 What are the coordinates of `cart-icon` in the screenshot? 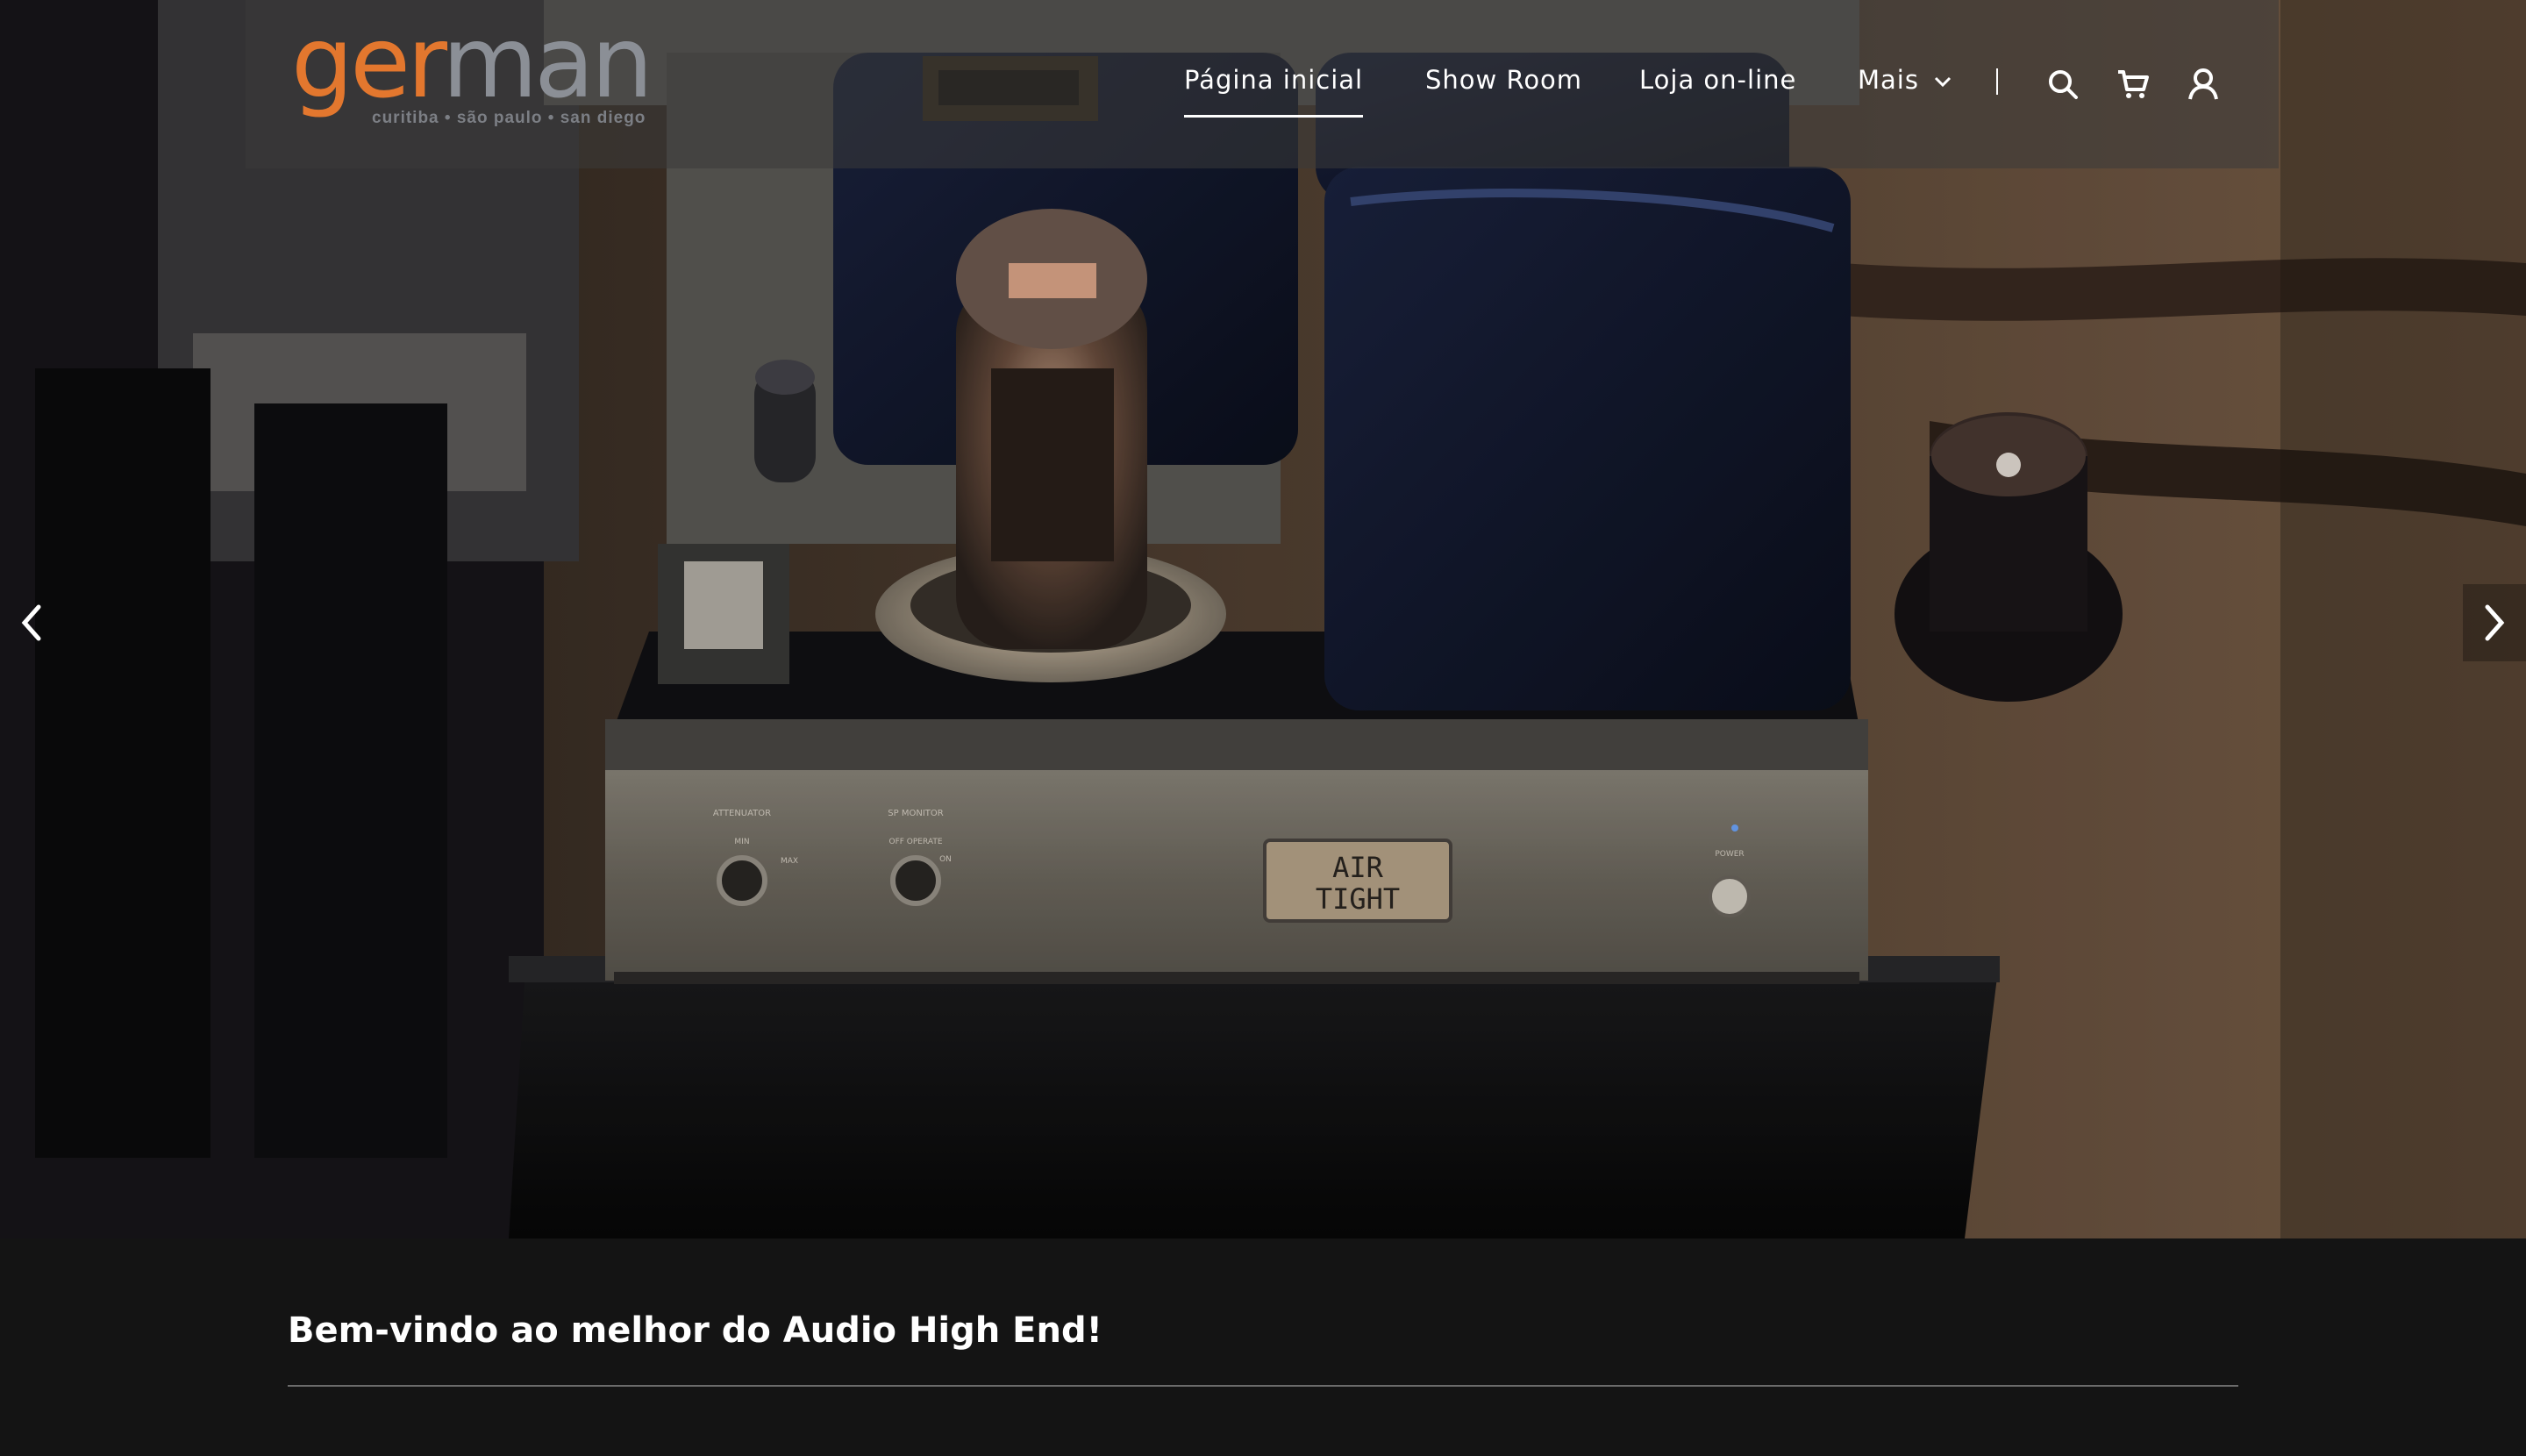 It's located at (2133, 84).